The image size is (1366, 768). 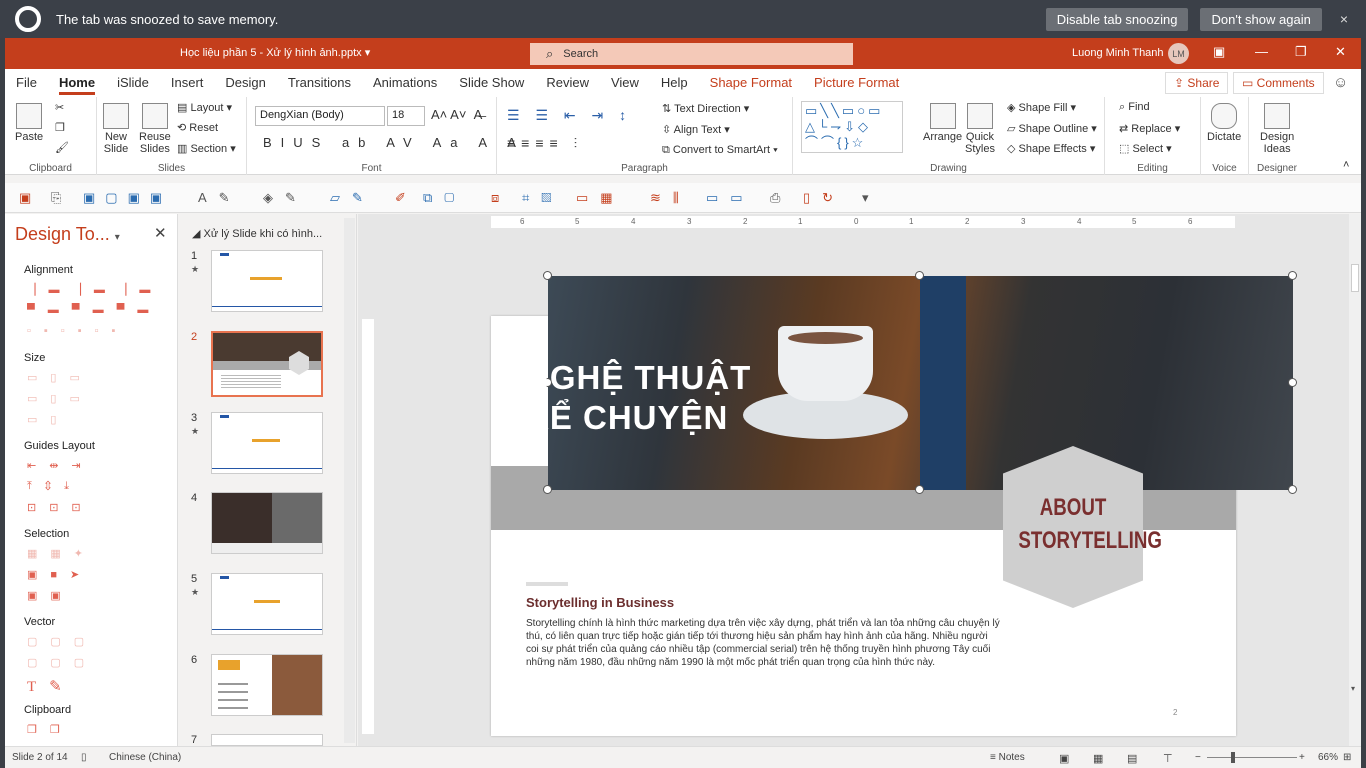 What do you see at coordinates (720, 150) in the screenshot?
I see `convert-smartart-button: ⧉ Convert to SmartArt ▾` at bounding box center [720, 150].